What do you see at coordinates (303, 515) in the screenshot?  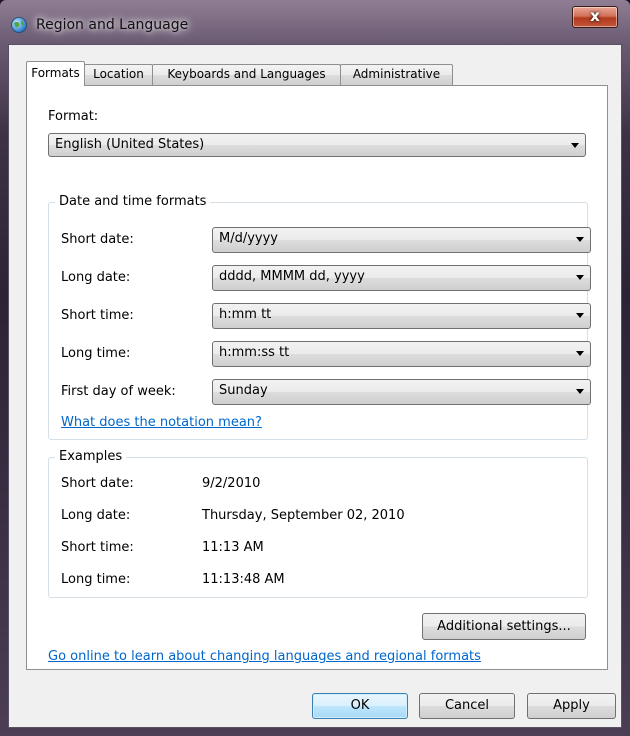 I see `example-long-date-value: Thursday, September 02, 2010` at bounding box center [303, 515].